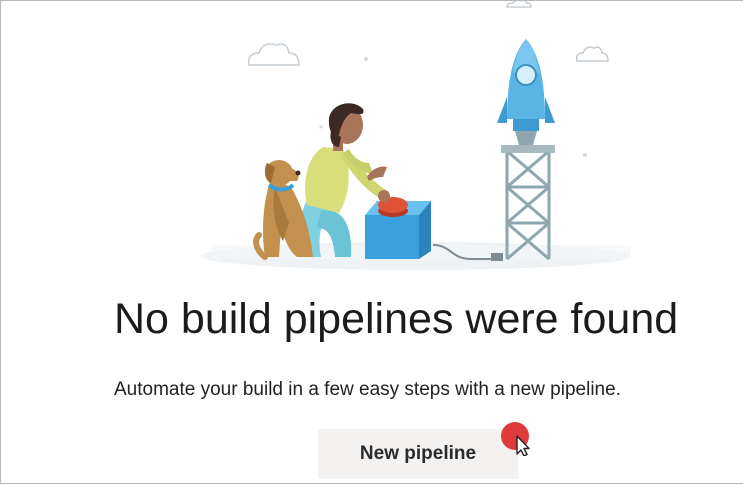 Image resolution: width=744 pixels, height=484 pixels. What do you see at coordinates (396, 319) in the screenshot?
I see `empty-state-title: No build pipelines were found` at bounding box center [396, 319].